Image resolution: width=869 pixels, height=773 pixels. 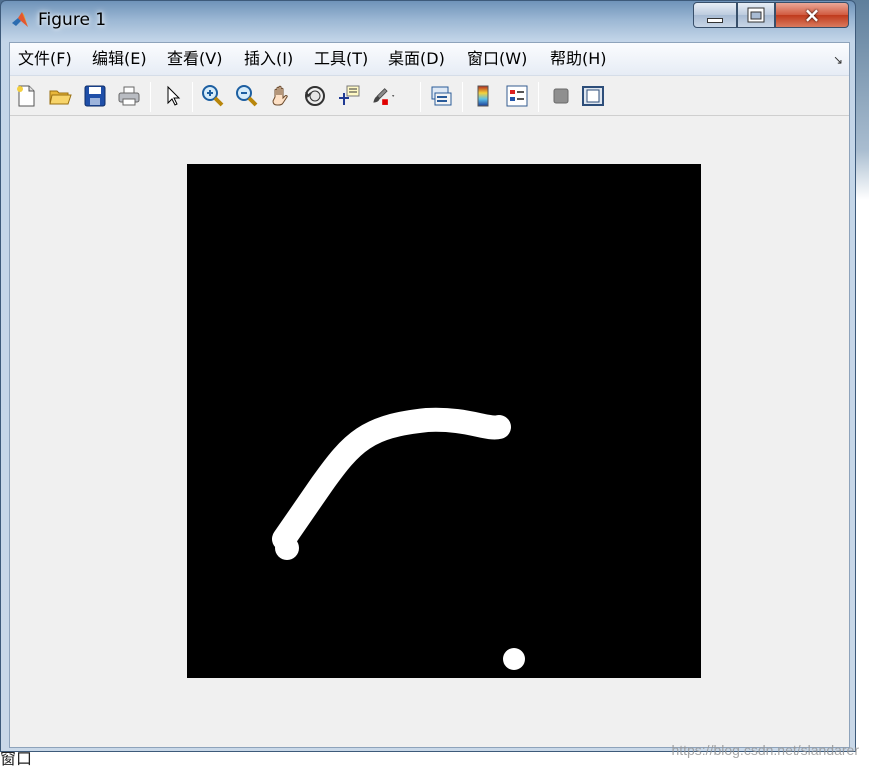 I want to click on background-window-label: 窗口, so click(x=16, y=758).